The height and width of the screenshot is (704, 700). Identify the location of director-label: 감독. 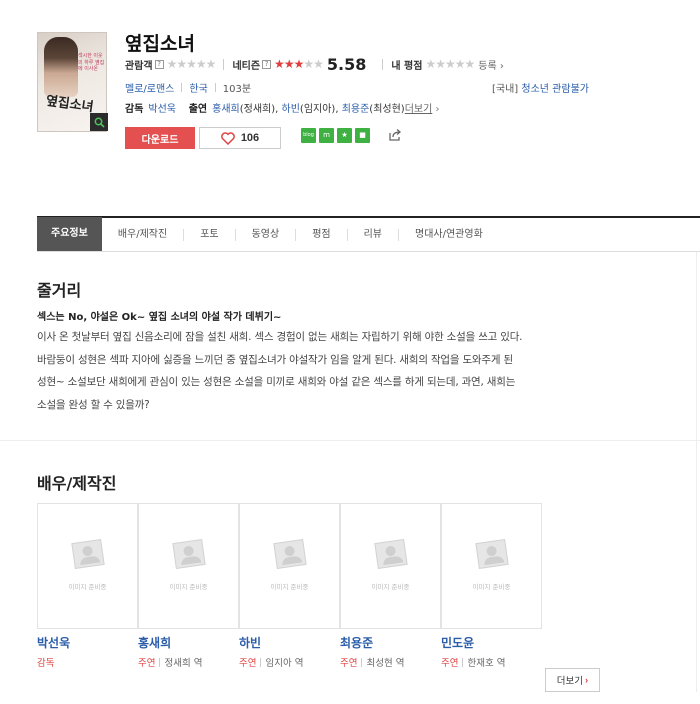
(134, 109).